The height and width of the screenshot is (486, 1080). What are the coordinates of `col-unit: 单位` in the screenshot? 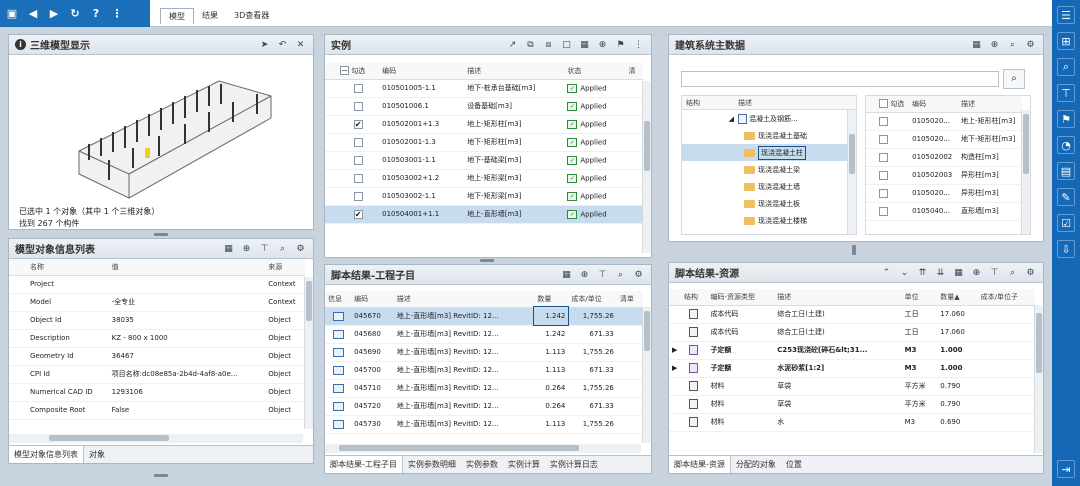 It's located at (919, 297).